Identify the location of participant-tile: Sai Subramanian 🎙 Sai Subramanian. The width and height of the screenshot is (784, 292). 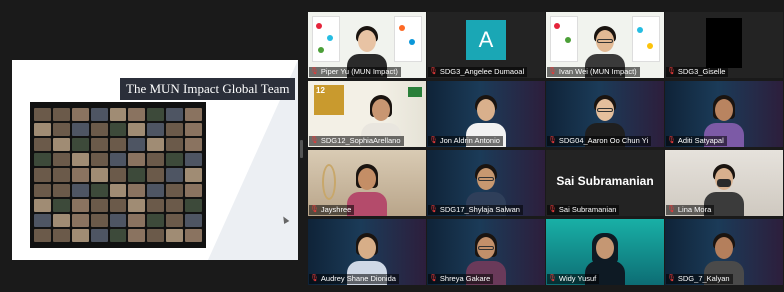
(605, 183).